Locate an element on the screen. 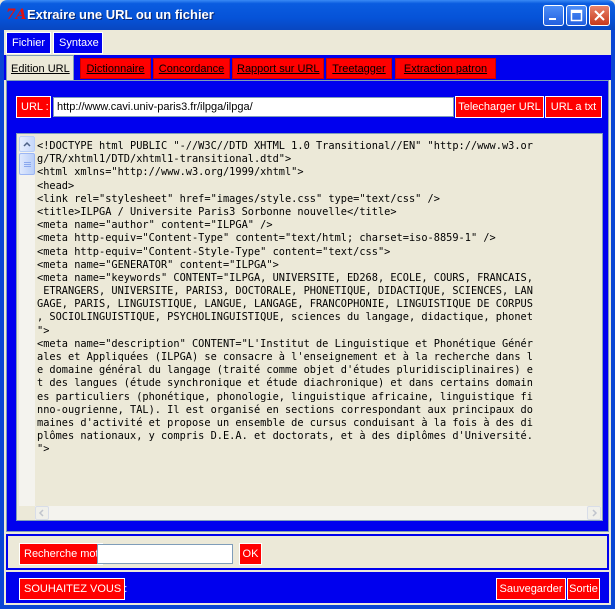 The image size is (615, 609). search-word-input is located at coordinates (165, 554).